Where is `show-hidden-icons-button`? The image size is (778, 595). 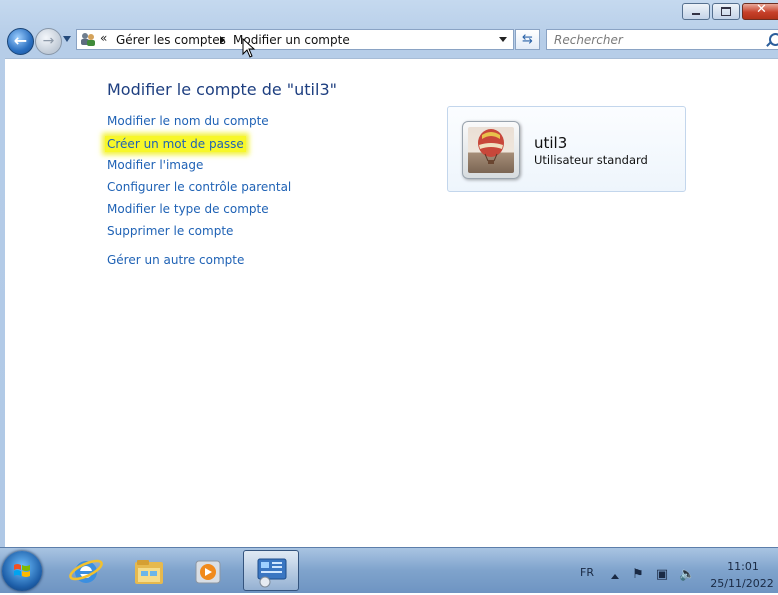 show-hidden-icons-button is located at coordinates (615, 576).